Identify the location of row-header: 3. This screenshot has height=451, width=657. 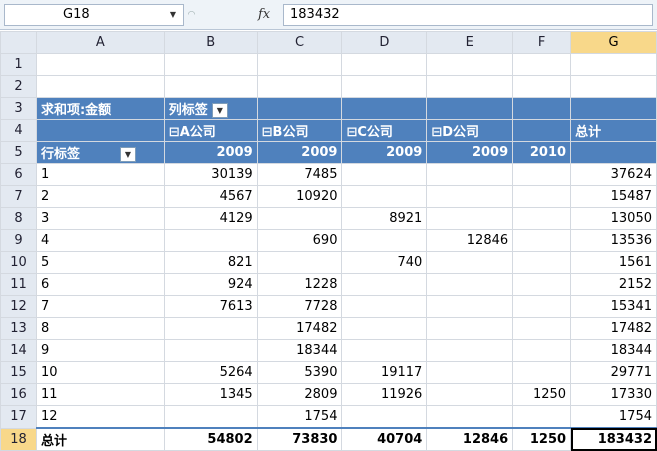
(18, 108).